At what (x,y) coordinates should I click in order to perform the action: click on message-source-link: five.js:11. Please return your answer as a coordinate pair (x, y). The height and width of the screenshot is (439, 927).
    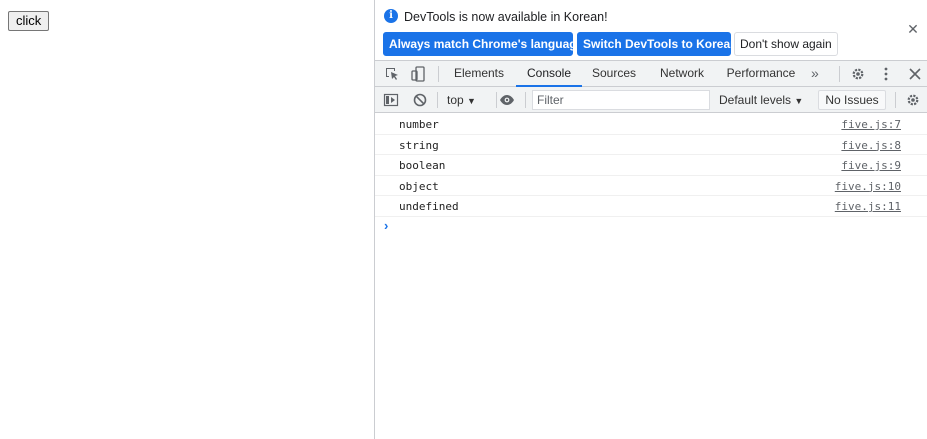
    Looking at the image, I should click on (868, 206).